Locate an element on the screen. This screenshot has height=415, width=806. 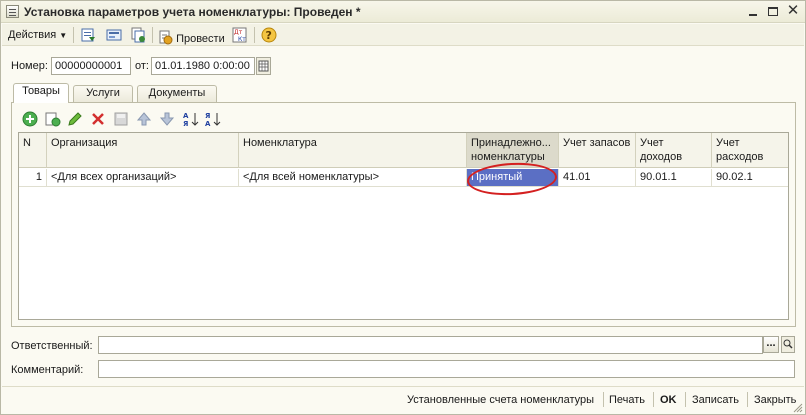
cell-stock: 41.01 is located at coordinates (597, 178).